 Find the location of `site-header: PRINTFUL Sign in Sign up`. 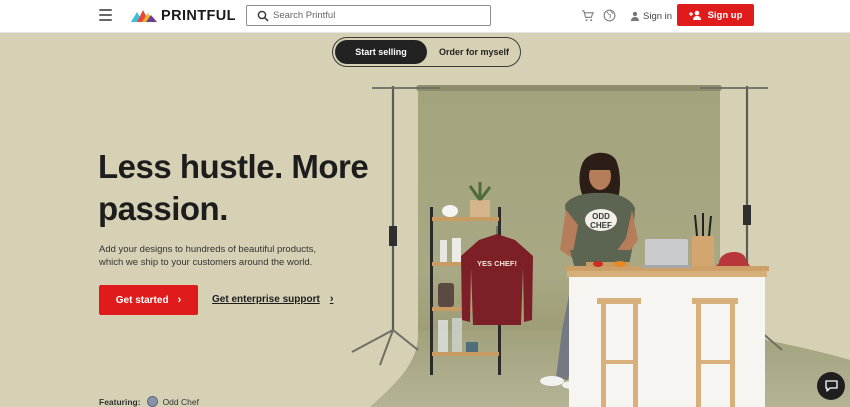

site-header: PRINTFUL Sign in Sign up is located at coordinates (425, 16).